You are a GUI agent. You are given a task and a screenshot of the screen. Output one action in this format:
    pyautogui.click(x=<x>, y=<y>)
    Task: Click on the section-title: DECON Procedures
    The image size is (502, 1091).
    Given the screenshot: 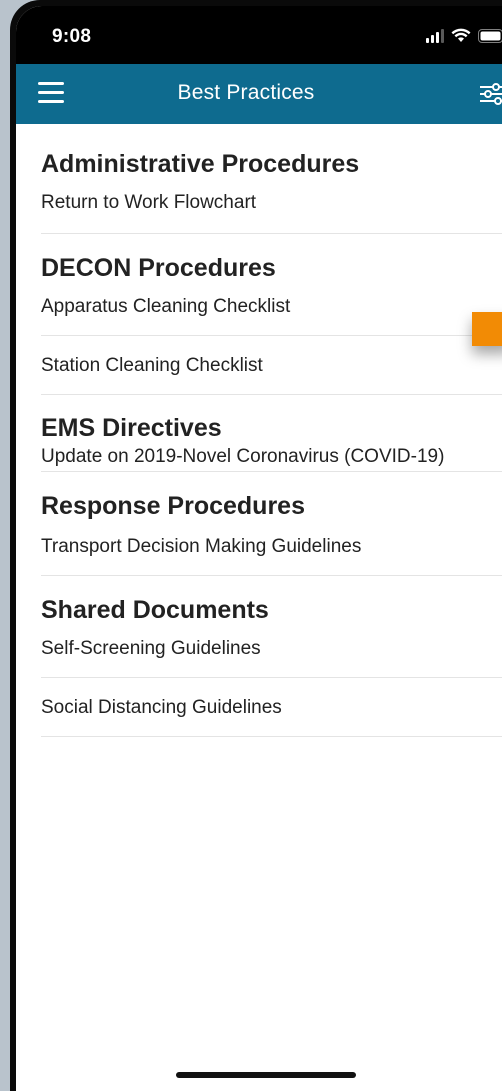 What is the action you would take?
    pyautogui.click(x=158, y=268)
    